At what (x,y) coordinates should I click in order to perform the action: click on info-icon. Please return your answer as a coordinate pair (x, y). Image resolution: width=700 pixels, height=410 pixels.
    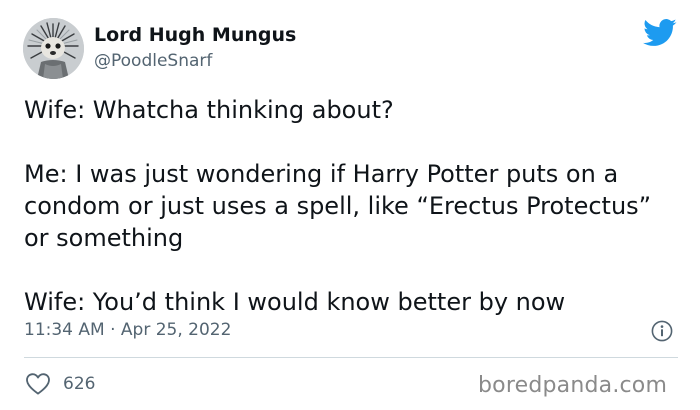
    Looking at the image, I should click on (662, 331).